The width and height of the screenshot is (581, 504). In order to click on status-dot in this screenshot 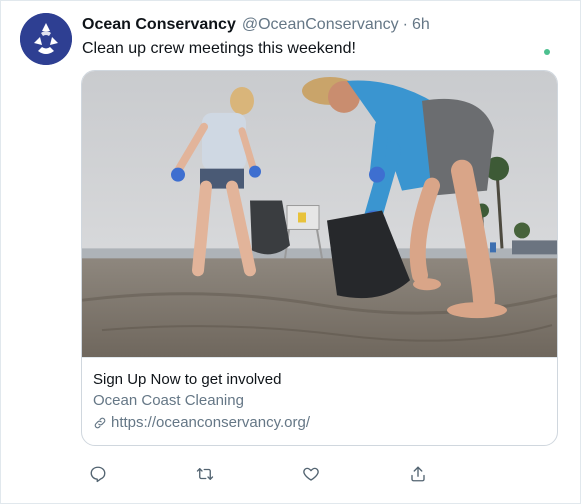, I will do `click(547, 52)`.